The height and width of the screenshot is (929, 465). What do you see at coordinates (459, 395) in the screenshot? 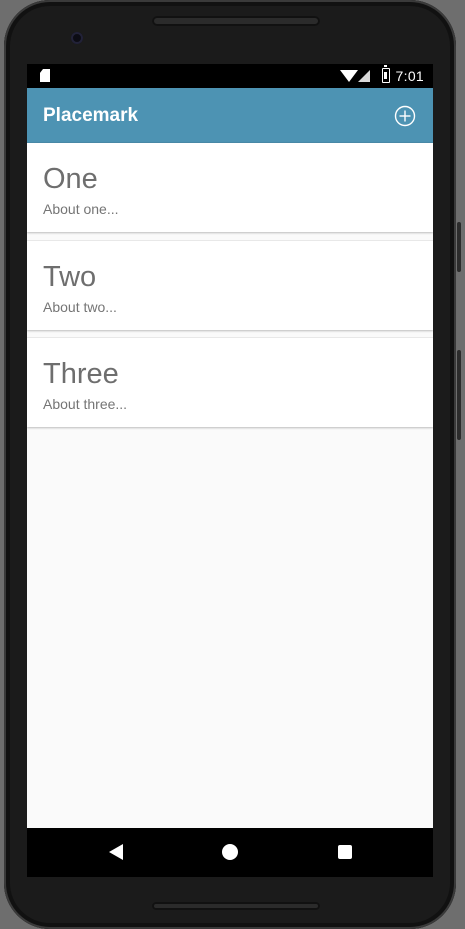
I see `power-button` at bounding box center [459, 395].